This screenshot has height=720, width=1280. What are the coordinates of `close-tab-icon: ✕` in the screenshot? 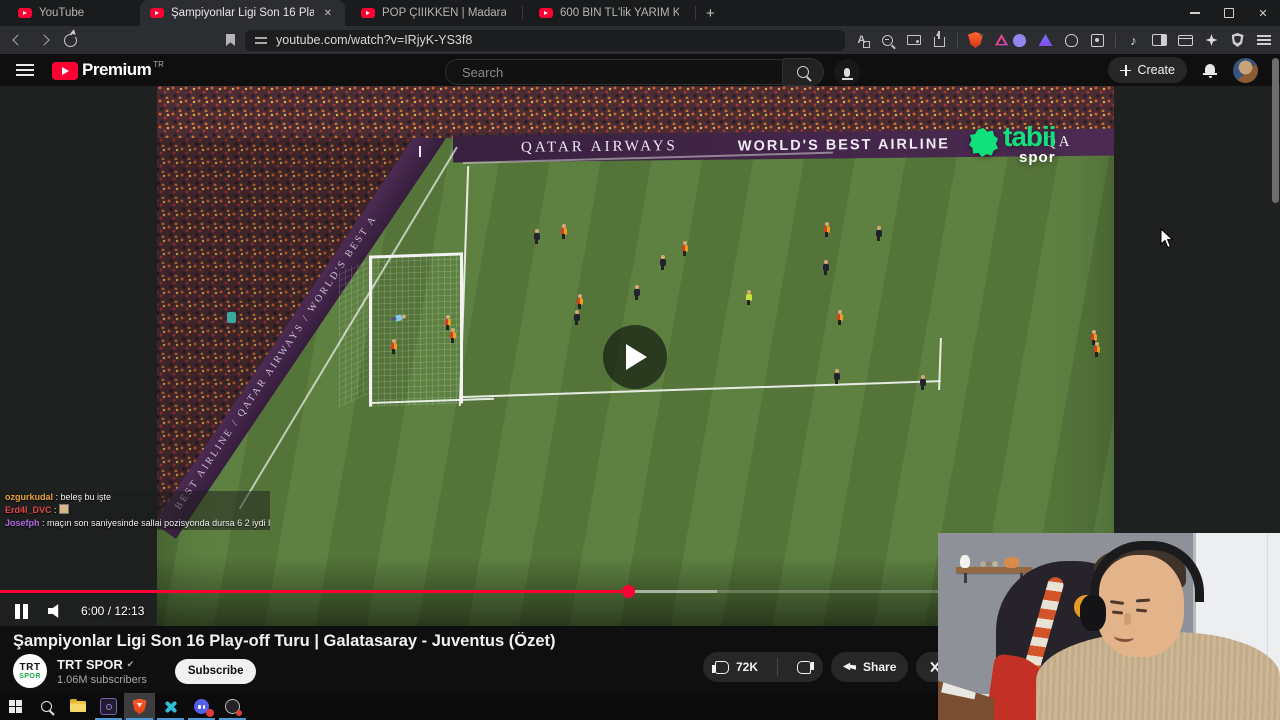 It's located at (328, 13).